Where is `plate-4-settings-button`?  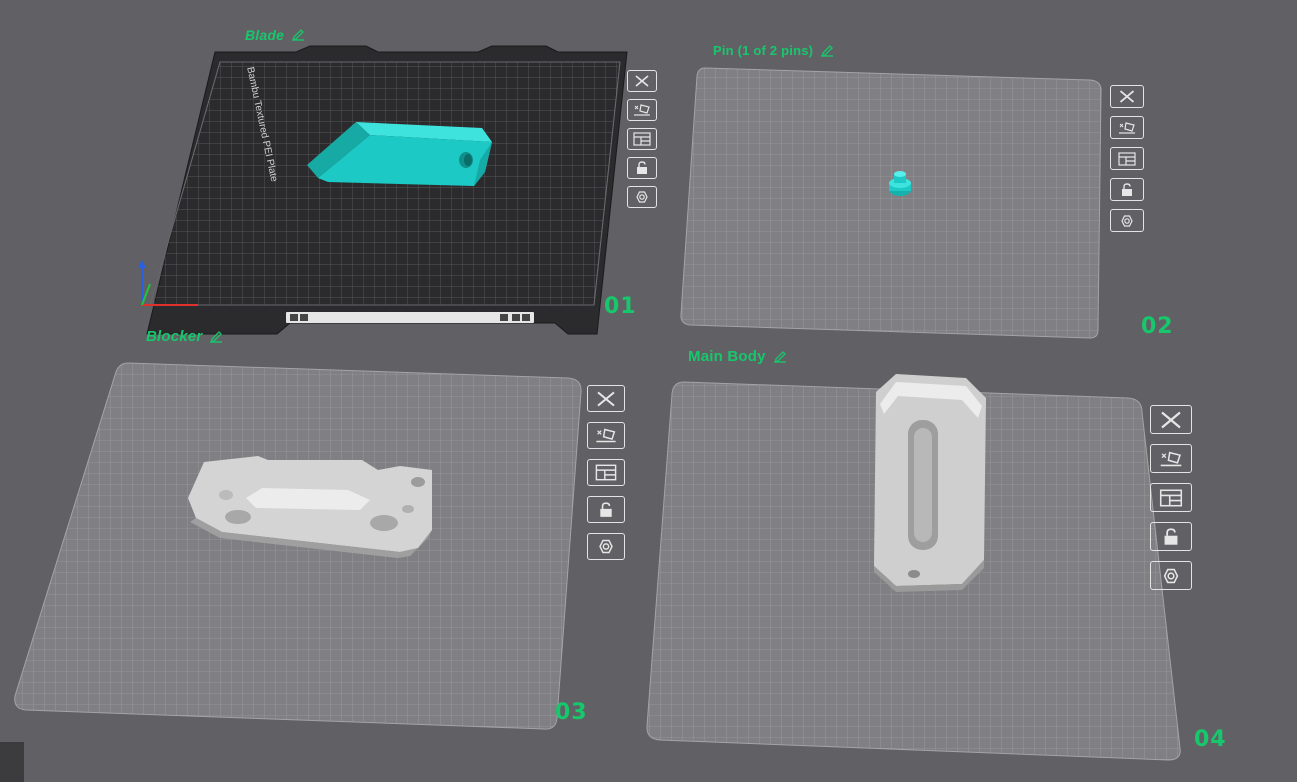
plate-4-settings-button is located at coordinates (1171, 575).